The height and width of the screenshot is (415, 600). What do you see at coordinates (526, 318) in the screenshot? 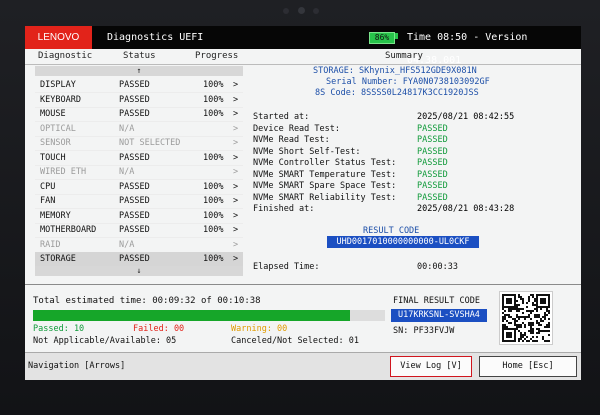
I see `qr-code-icon` at bounding box center [526, 318].